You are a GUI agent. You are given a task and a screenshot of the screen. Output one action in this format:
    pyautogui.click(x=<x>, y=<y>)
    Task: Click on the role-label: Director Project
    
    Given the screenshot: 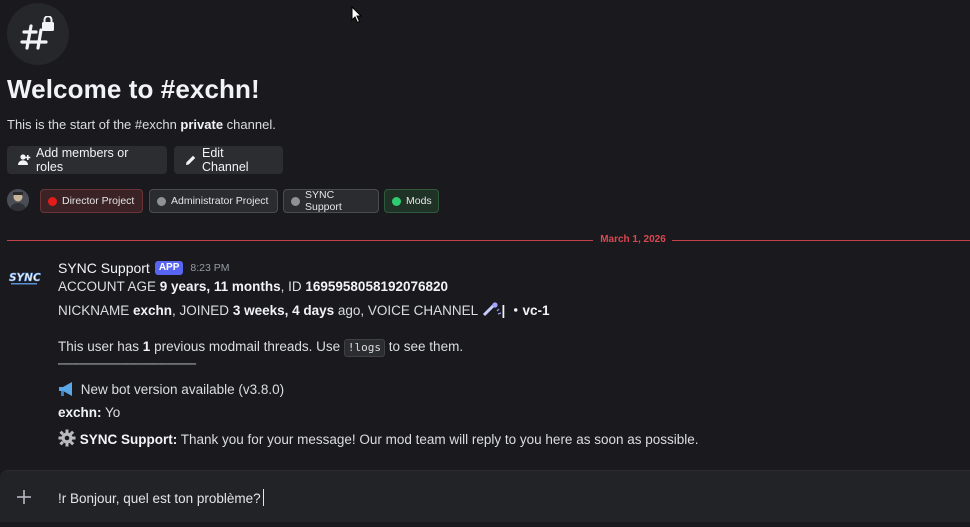 What is the action you would take?
    pyautogui.click(x=98, y=201)
    